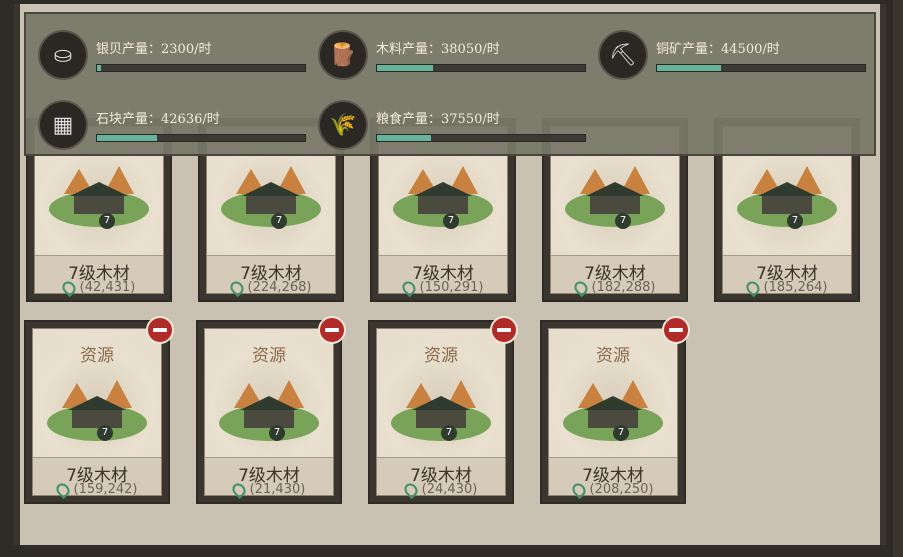  Describe the element at coordinates (158, 119) in the screenshot. I see `stat-label: 石块产量：42636/时` at that location.